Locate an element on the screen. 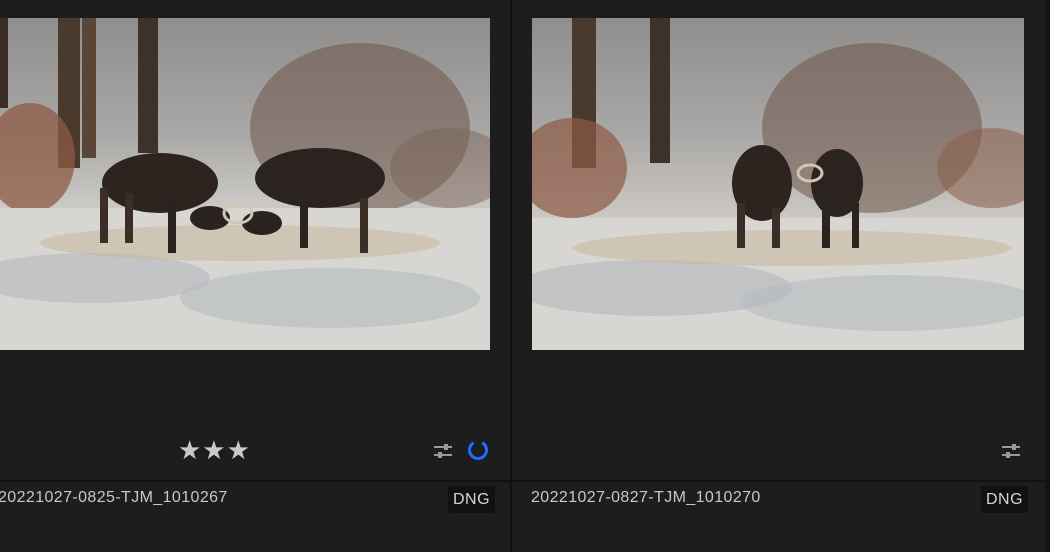 This screenshot has height=552, width=1050. photo-filename: 20221027-0825-TJM_1010267 is located at coordinates (114, 497).